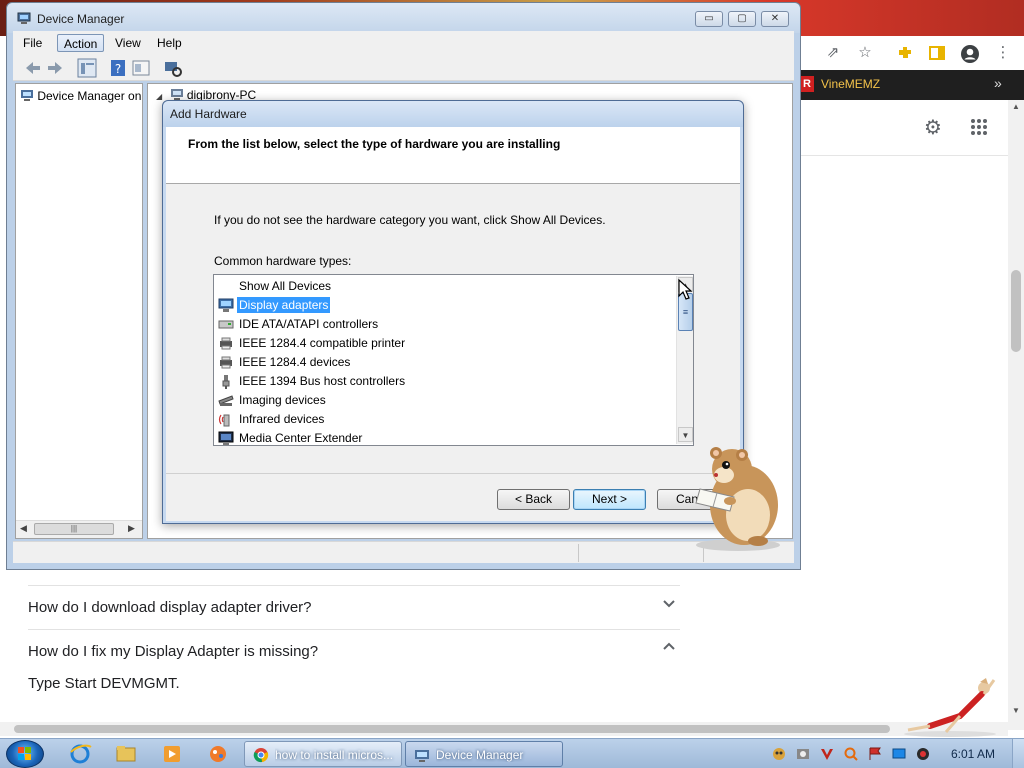 The width and height of the screenshot is (1024, 768). I want to click on menu-action: Action, so click(81, 43).